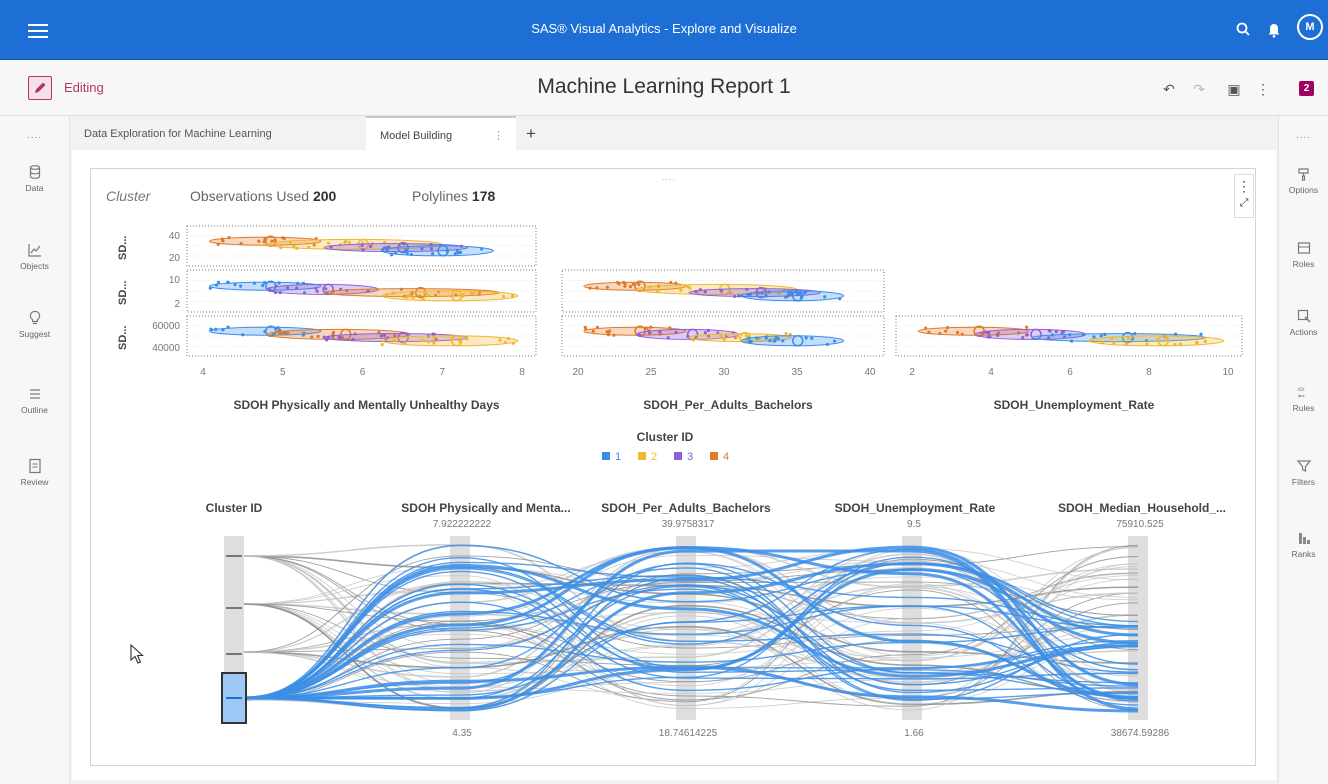 Image resolution: width=1328 pixels, height=784 pixels. What do you see at coordinates (915, 508) in the screenshot?
I see `pc-axis-label: SDOH_Unemployment_Rate` at bounding box center [915, 508].